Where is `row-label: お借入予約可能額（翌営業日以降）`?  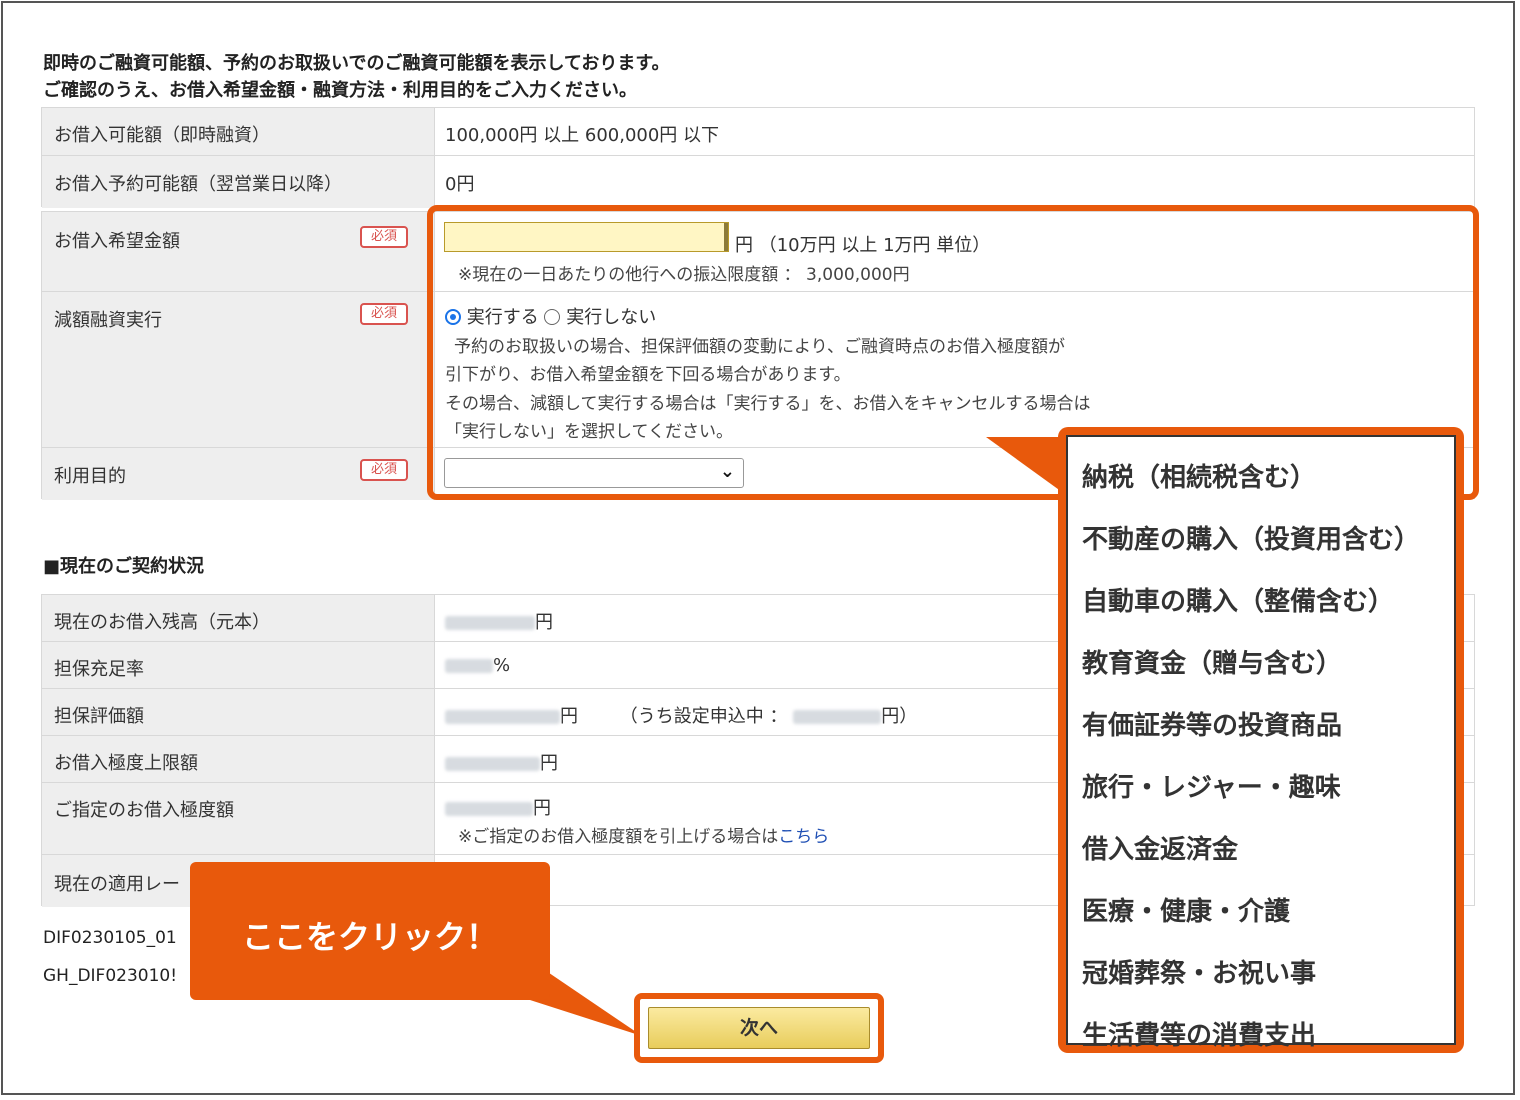
row-label: お借入予約可能額（翌営業日以降） is located at coordinates (198, 184).